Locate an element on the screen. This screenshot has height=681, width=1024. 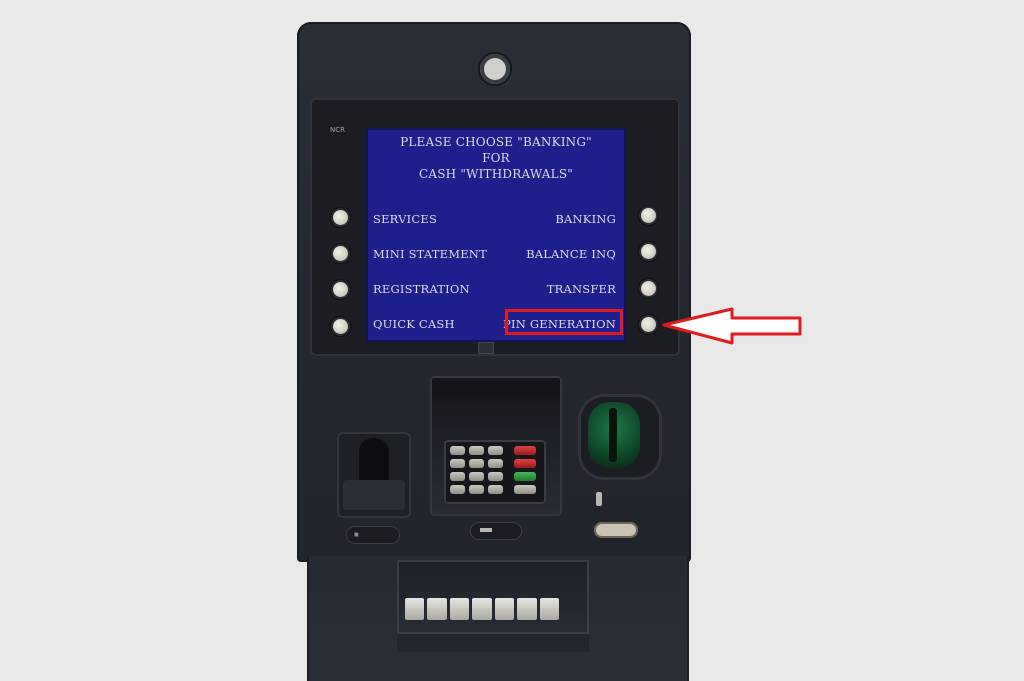
arrow-shape is located at coordinates (732, 326).